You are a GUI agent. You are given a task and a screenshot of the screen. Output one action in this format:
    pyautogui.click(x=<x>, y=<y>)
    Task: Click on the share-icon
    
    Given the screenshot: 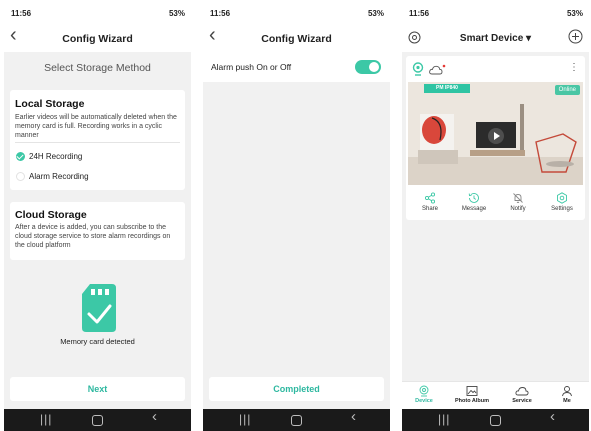 What is the action you would take?
    pyautogui.click(x=430, y=198)
    